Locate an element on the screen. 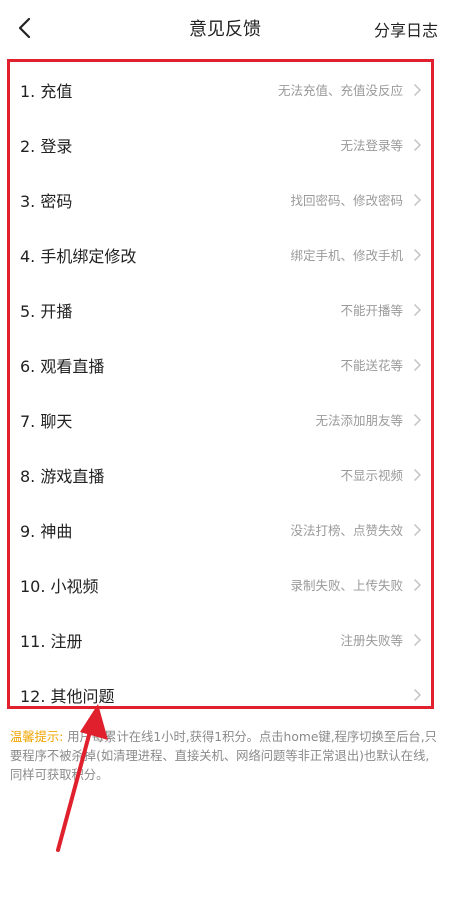  list-item-start-broadcast: 5. 开播 不能开播等 is located at coordinates (220, 309).